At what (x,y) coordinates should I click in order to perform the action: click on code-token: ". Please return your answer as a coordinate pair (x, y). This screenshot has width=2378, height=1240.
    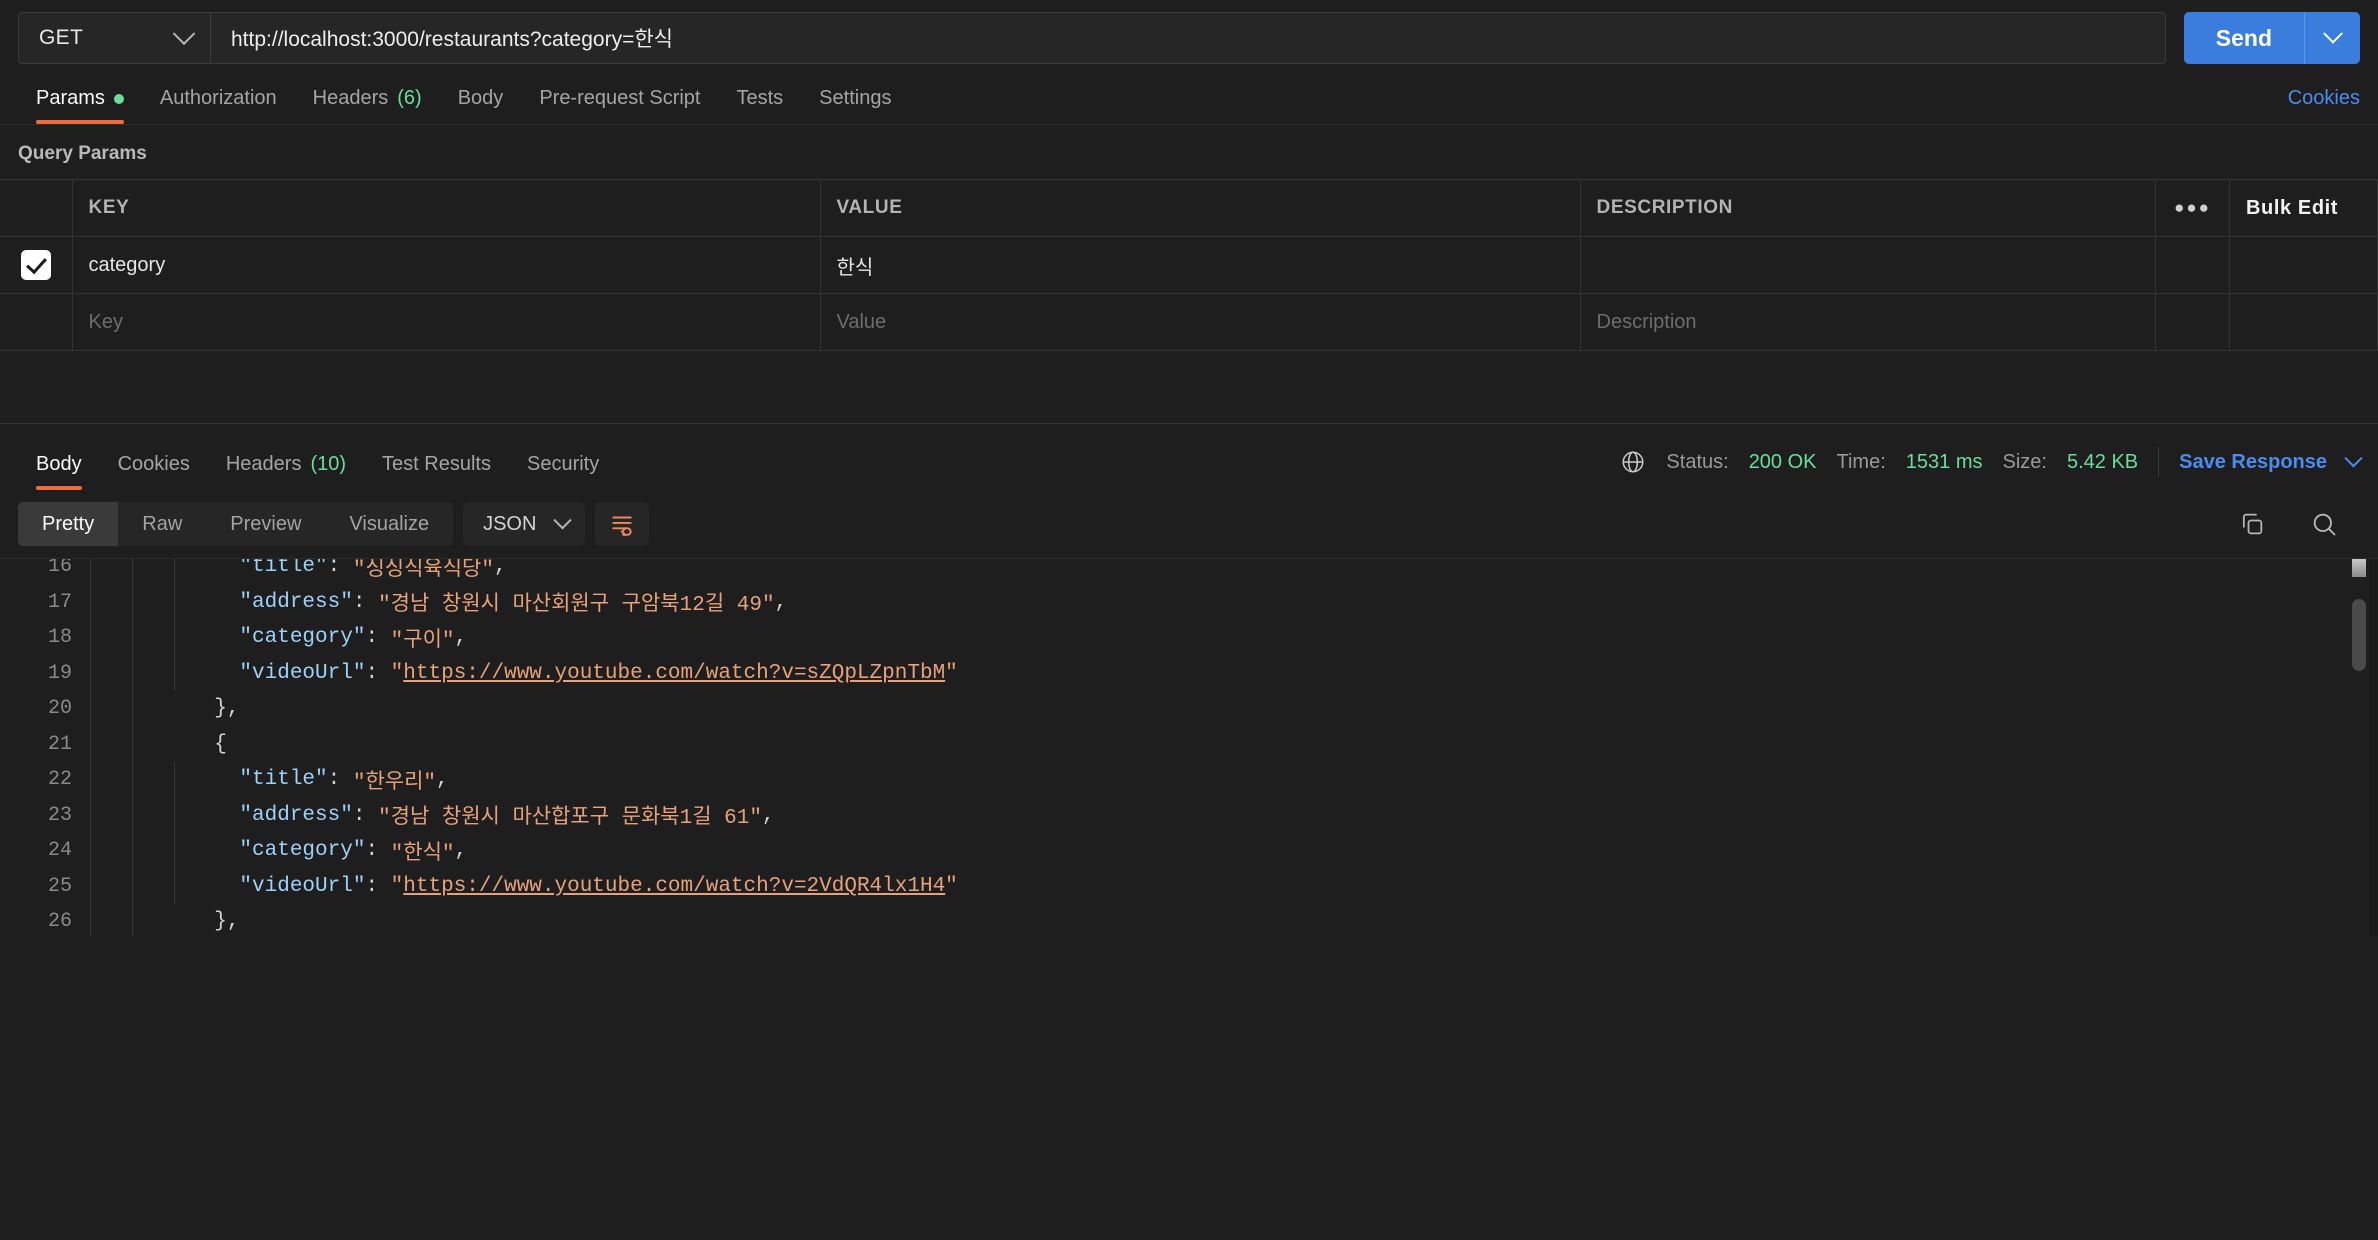
    Looking at the image, I should click on (951, 886).